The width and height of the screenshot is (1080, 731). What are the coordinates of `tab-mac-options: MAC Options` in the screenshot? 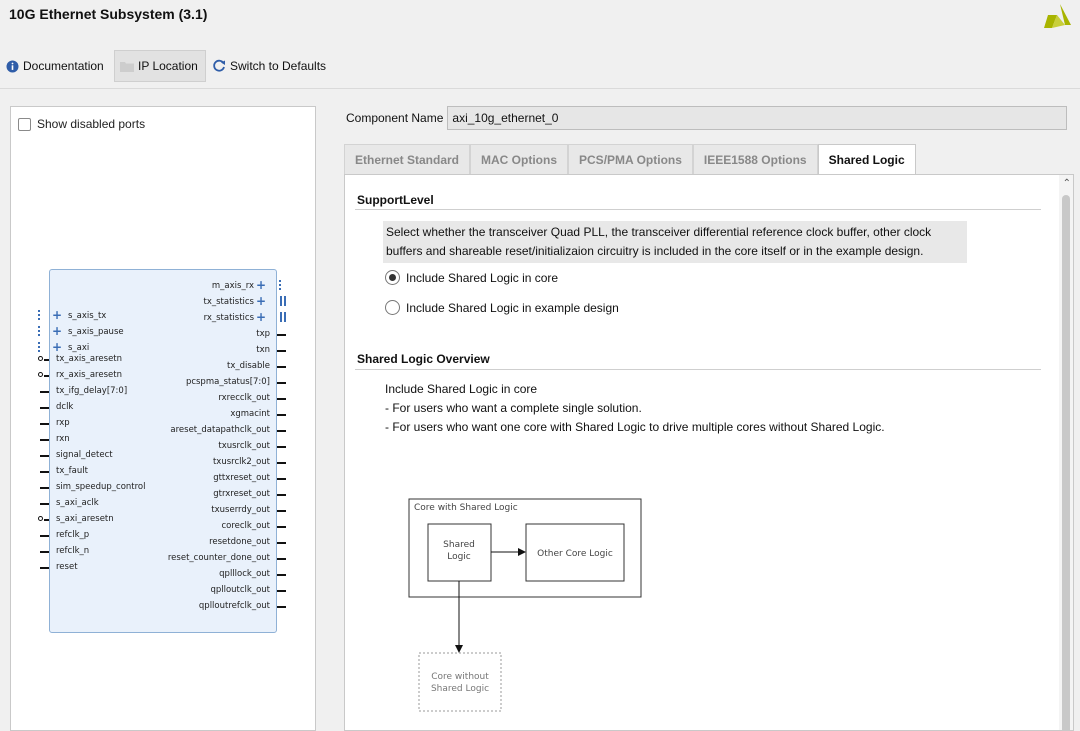 It's located at (519, 159).